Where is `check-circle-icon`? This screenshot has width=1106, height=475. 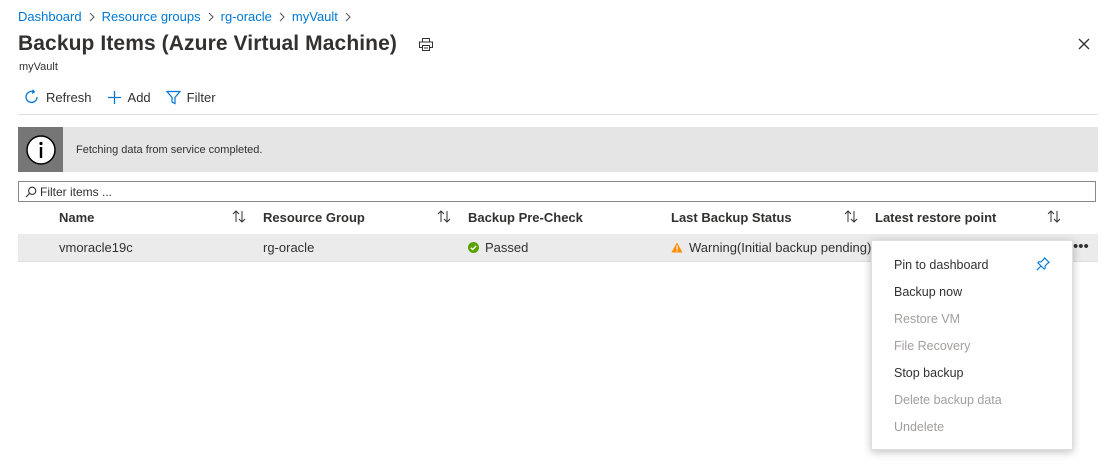
check-circle-icon is located at coordinates (473, 247).